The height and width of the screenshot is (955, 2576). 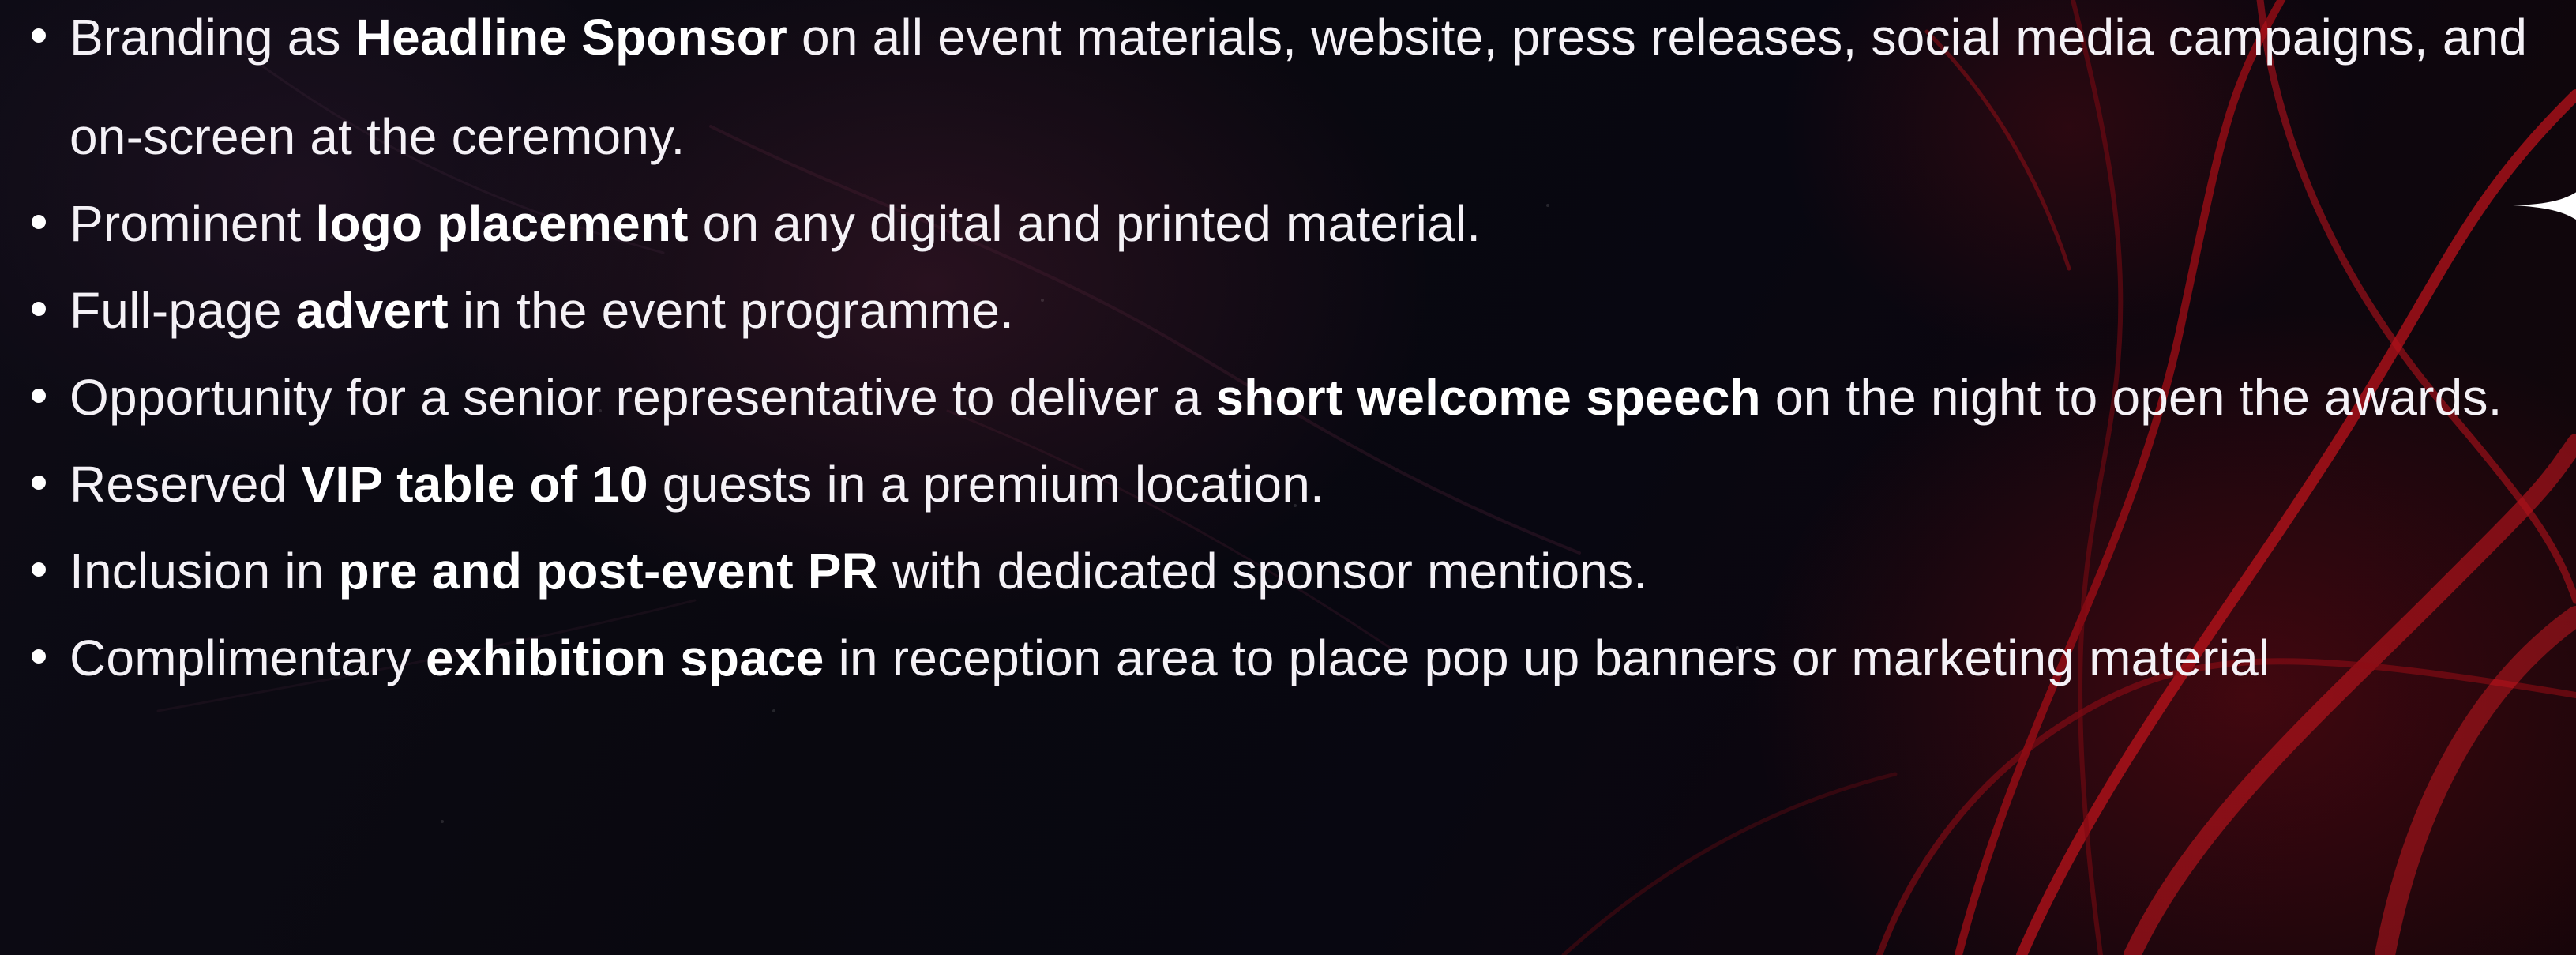 I want to click on benefit-highlight: pre and post-event PR, so click(x=608, y=571).